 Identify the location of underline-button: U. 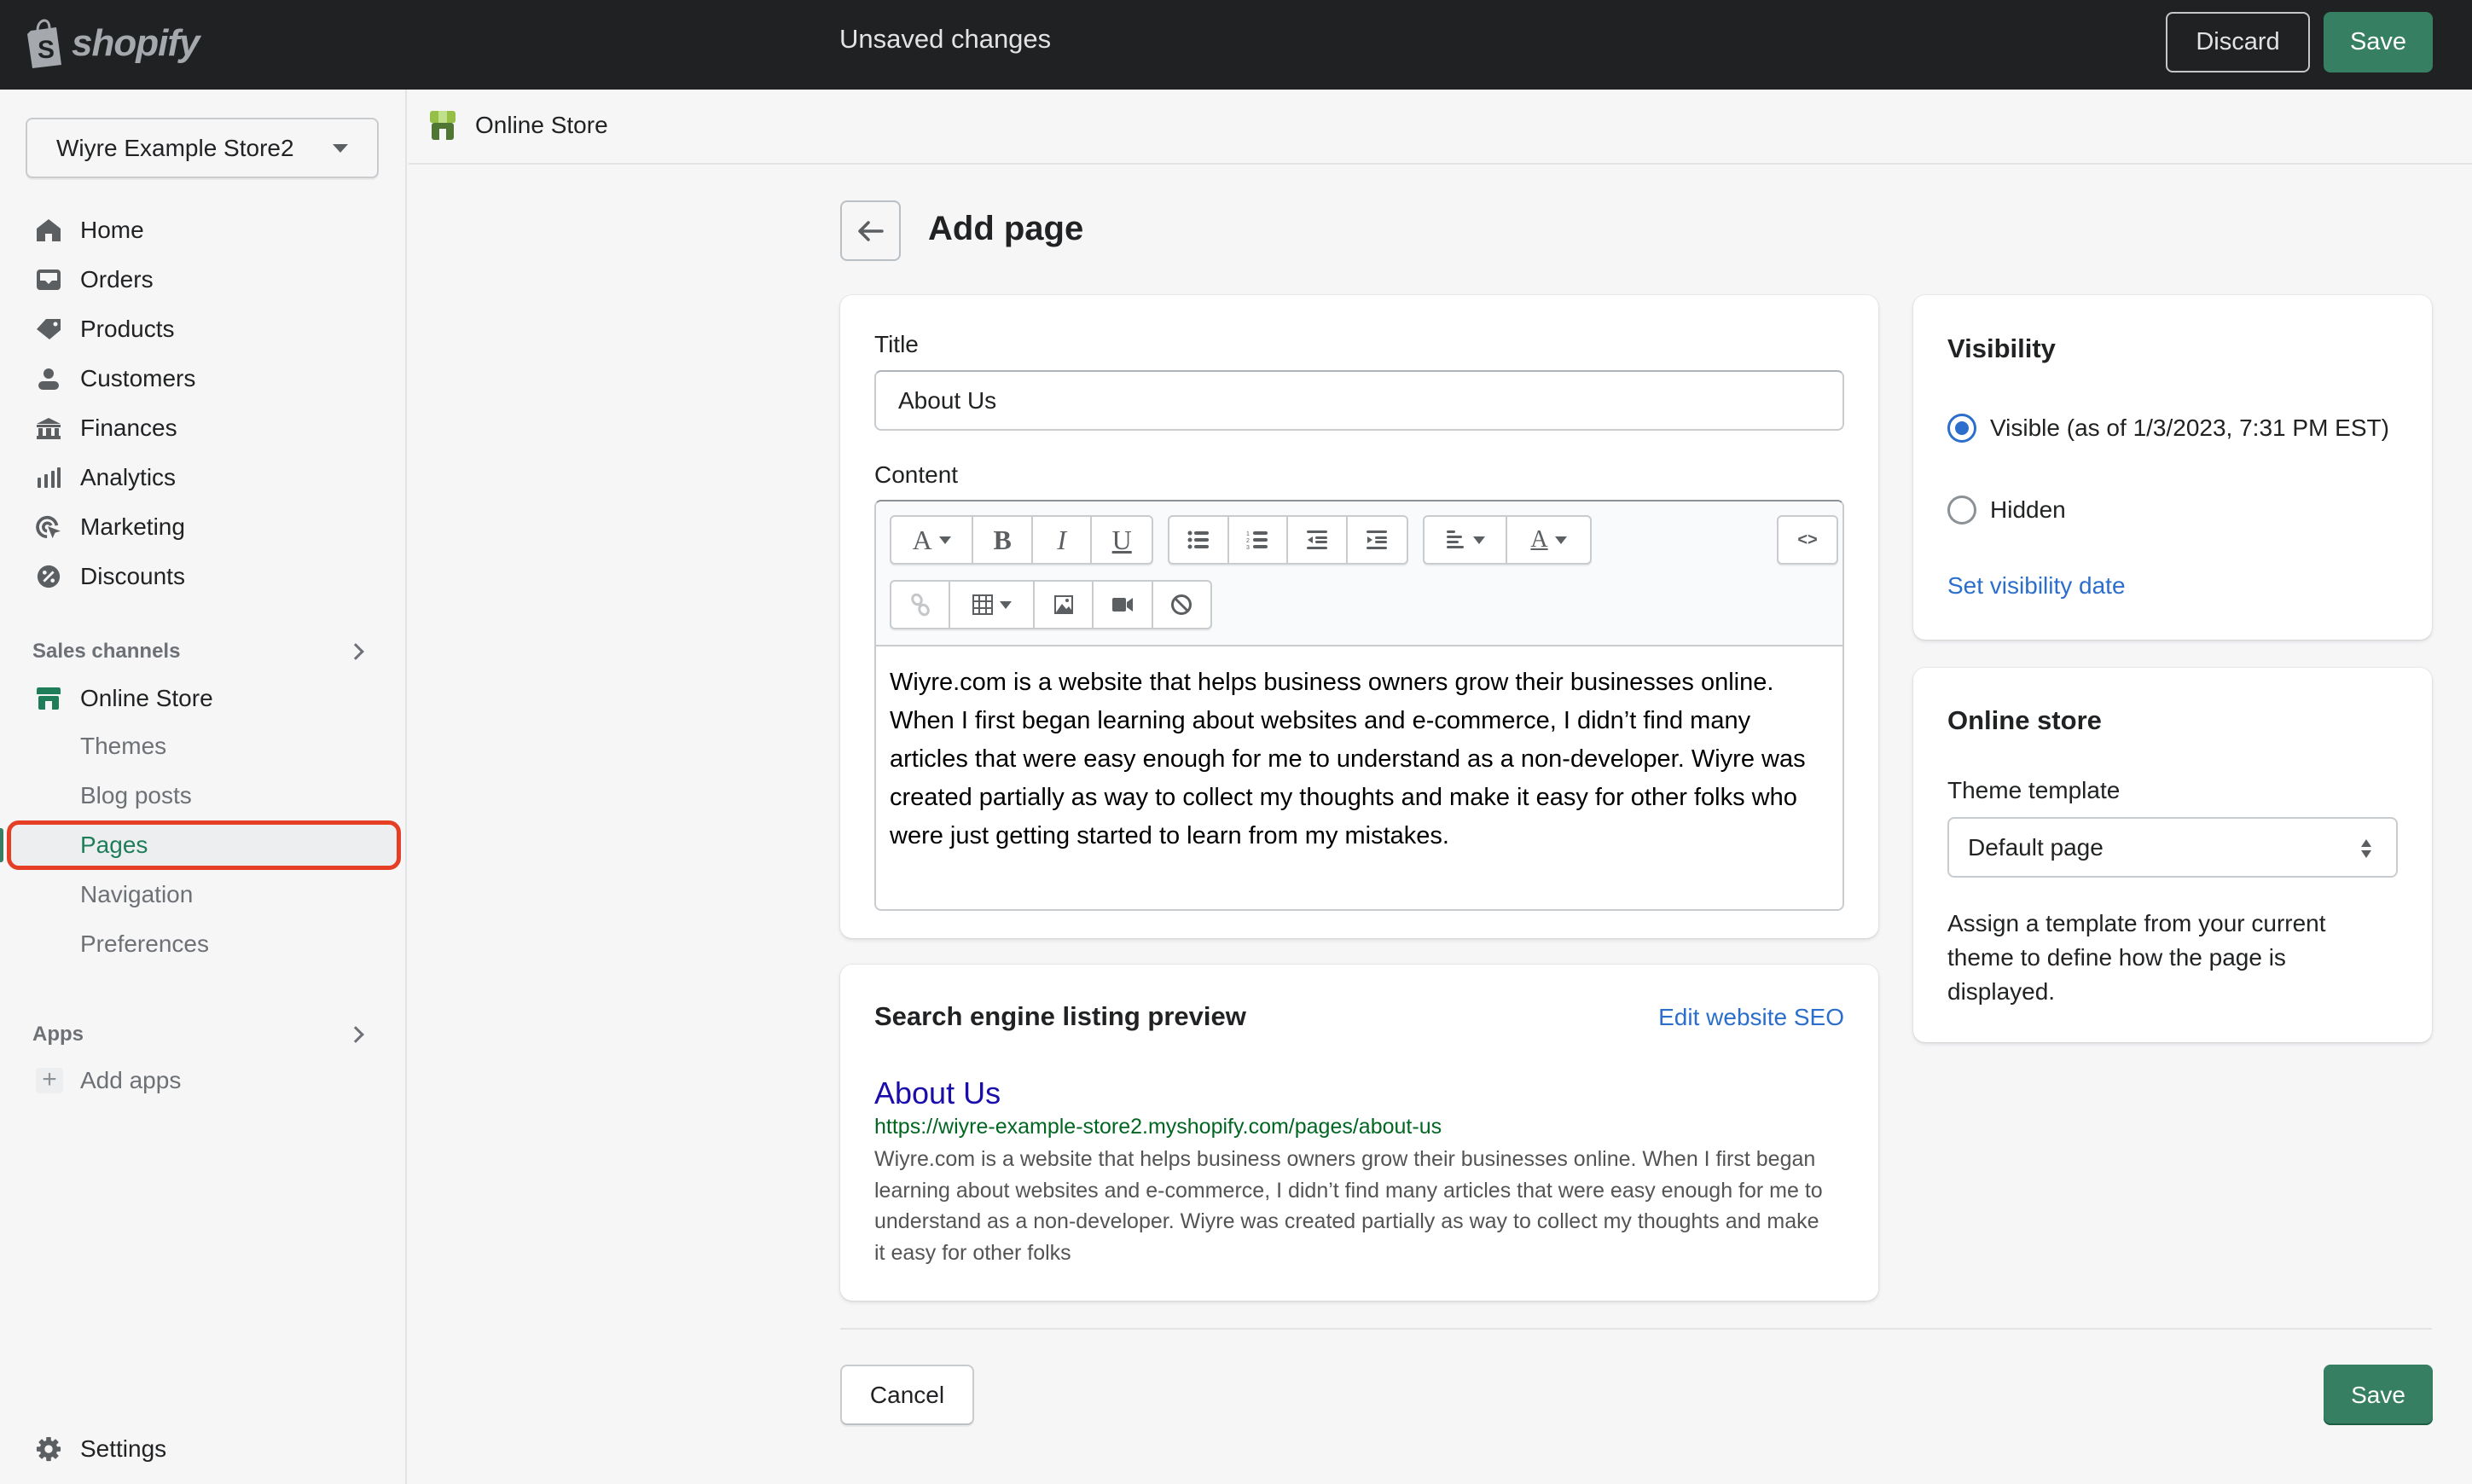
(1122, 540).